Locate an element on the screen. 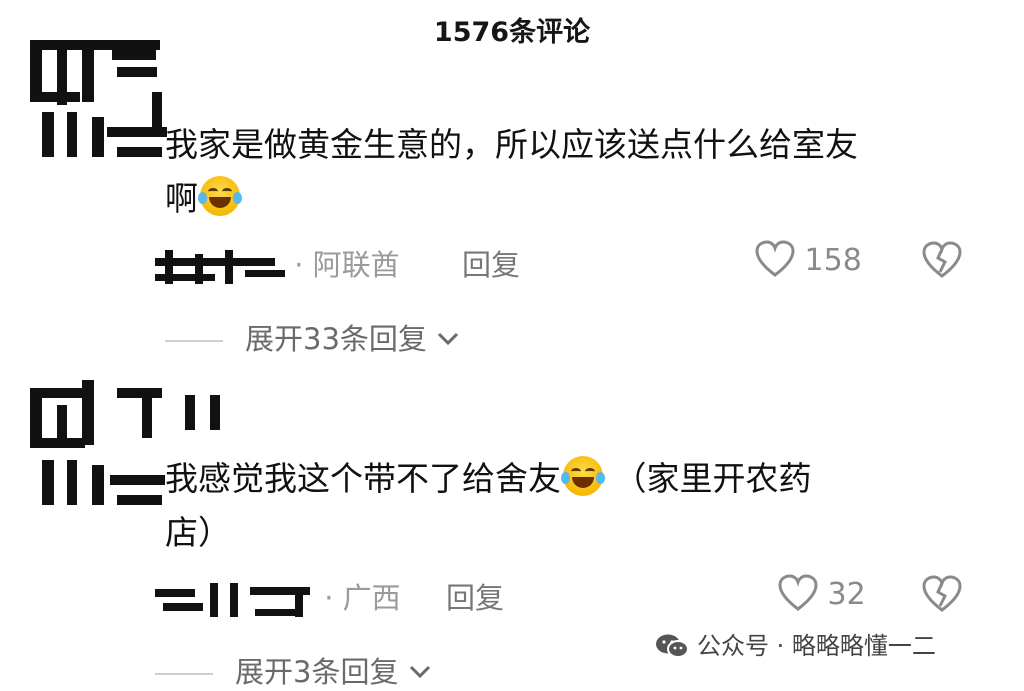 The height and width of the screenshot is (691, 1024). comment-meta: · 广西 is located at coordinates (278, 596).